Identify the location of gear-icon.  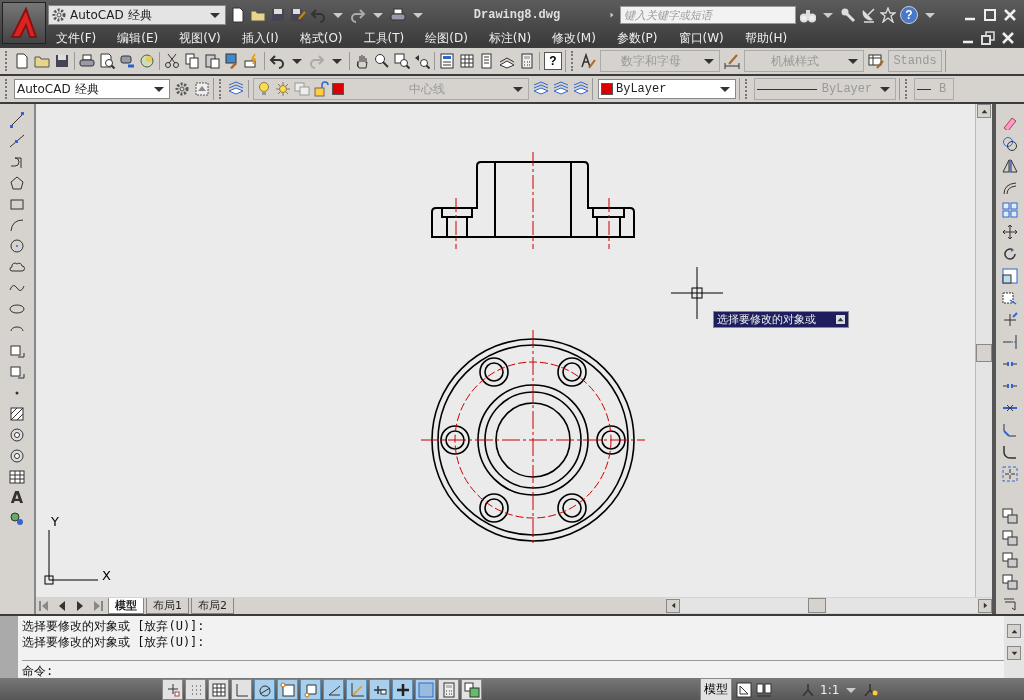
(182, 89).